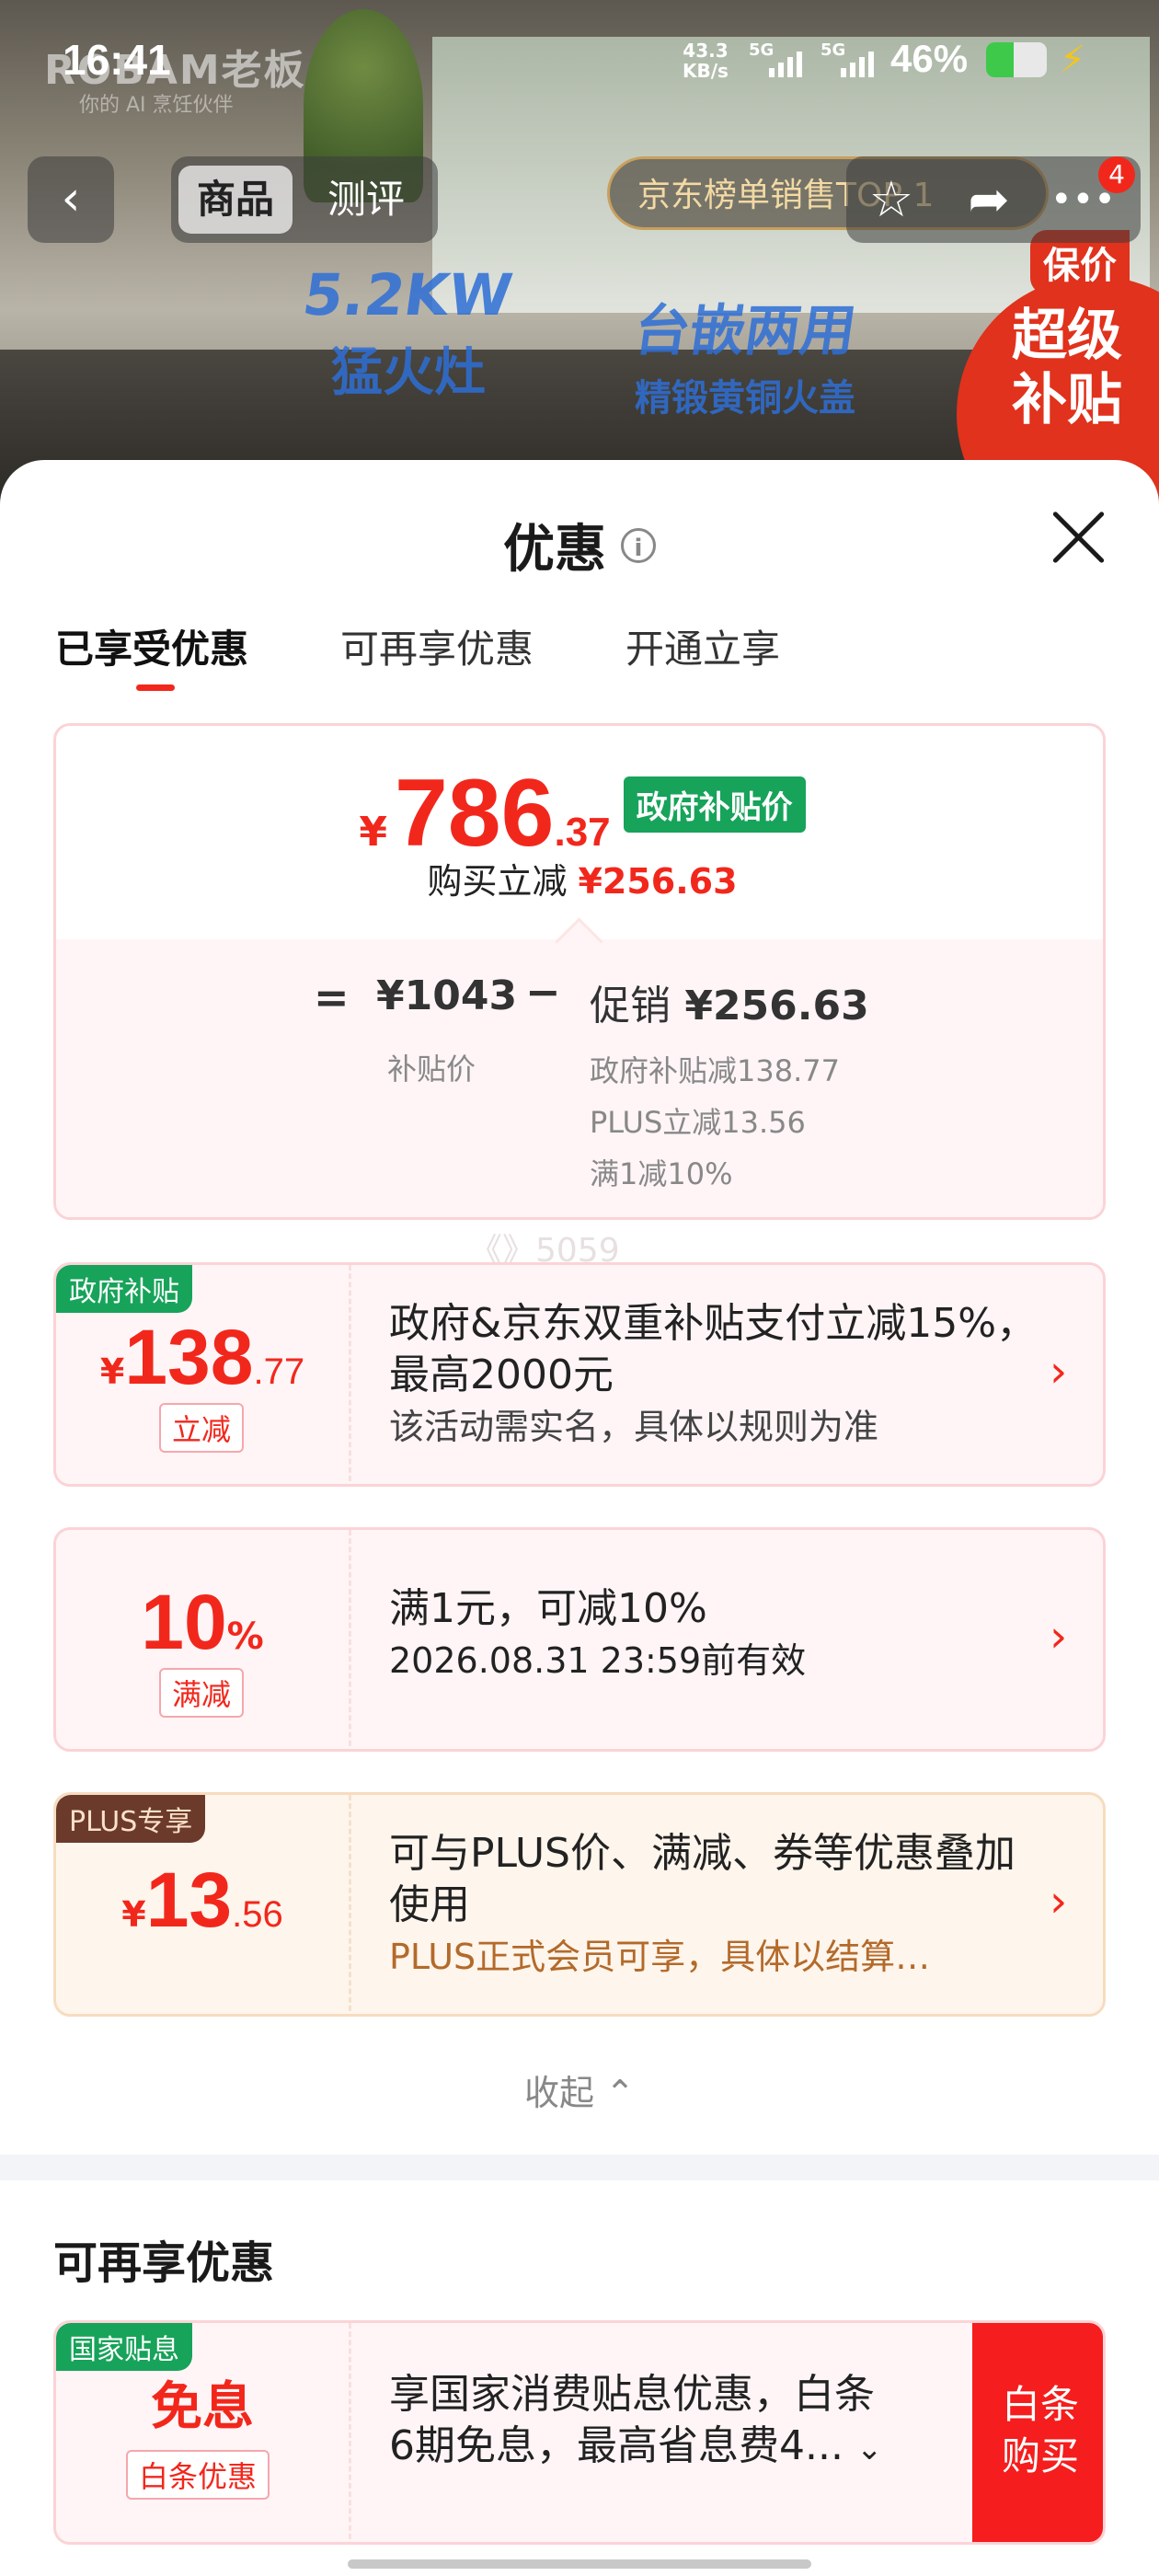  I want to click on coupon-type-chip: 立减, so click(202, 1428).